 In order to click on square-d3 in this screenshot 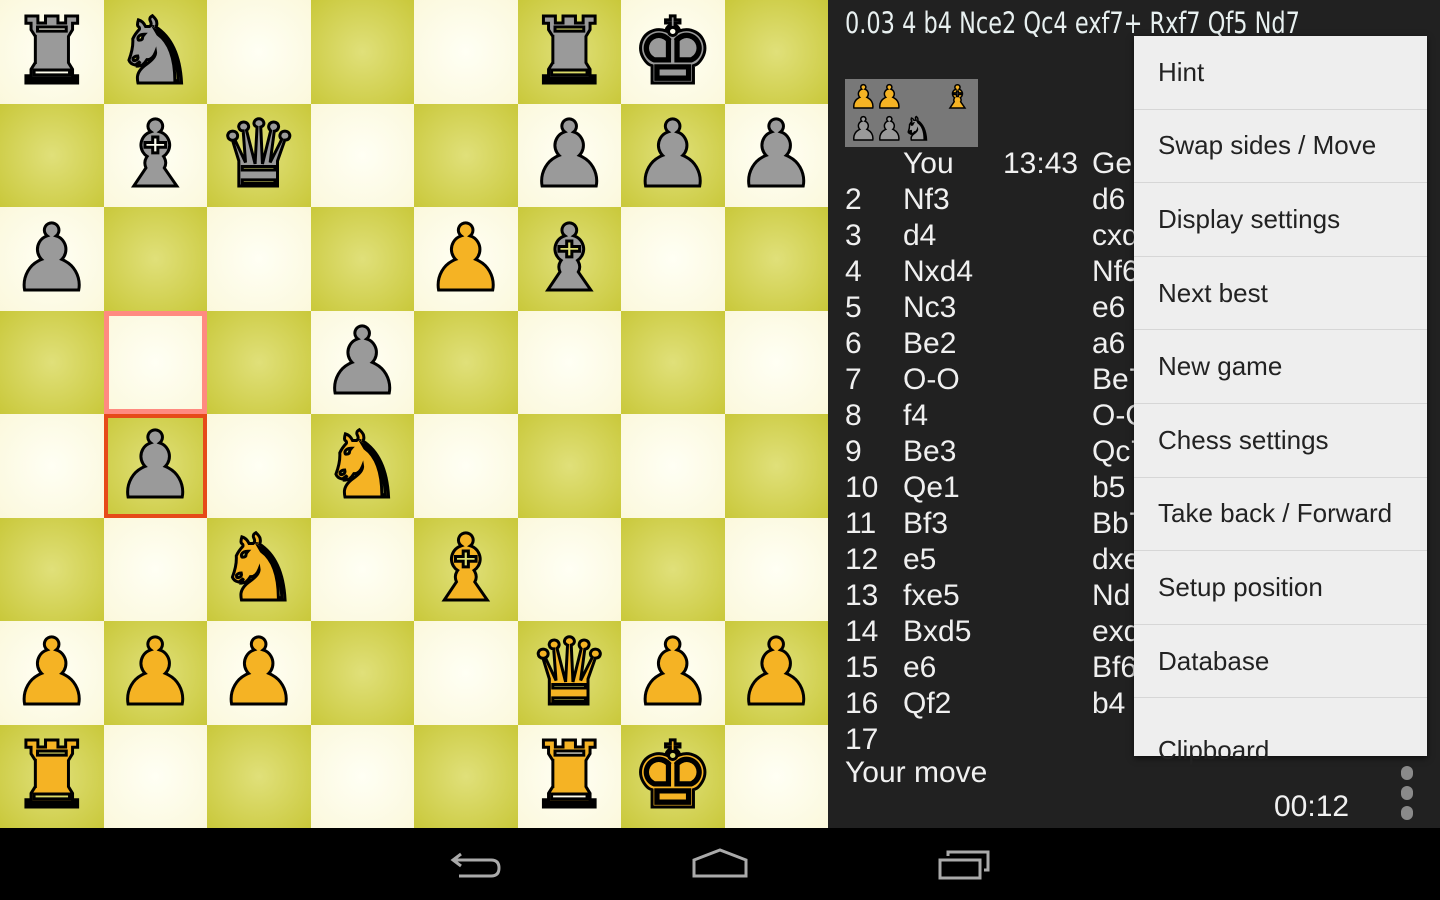, I will do `click(362, 569)`.